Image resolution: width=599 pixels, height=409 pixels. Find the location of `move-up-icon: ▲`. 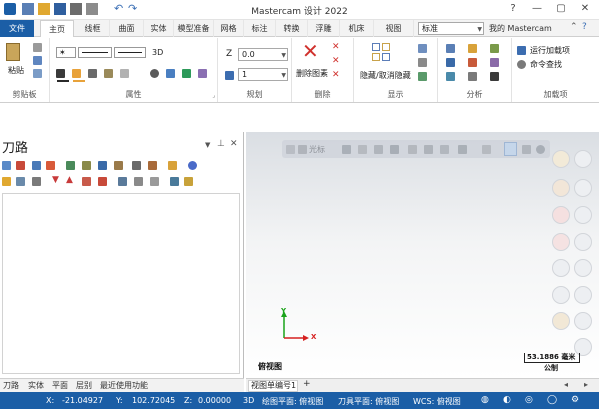

move-up-icon: ▲ is located at coordinates (69, 180).